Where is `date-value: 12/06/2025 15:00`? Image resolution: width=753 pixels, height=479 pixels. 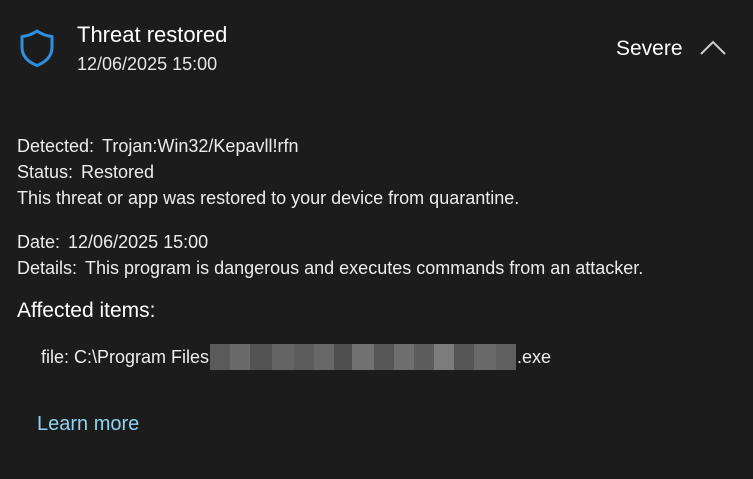
date-value: 12/06/2025 15:00 is located at coordinates (138, 242).